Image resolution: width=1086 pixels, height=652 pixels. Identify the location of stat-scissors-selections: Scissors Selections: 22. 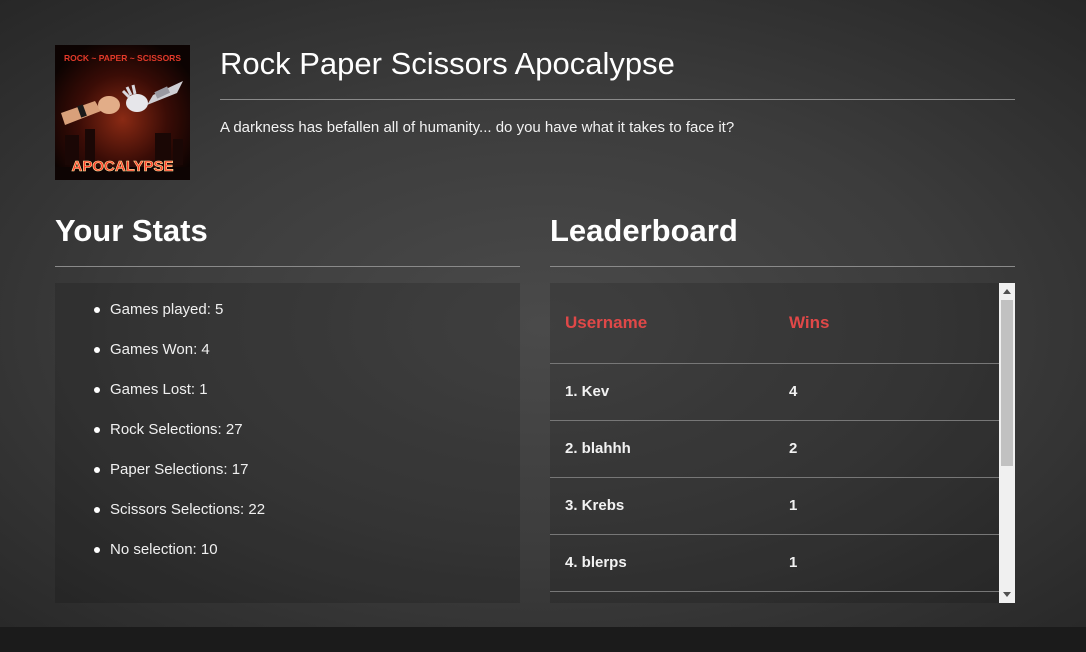
(179, 521).